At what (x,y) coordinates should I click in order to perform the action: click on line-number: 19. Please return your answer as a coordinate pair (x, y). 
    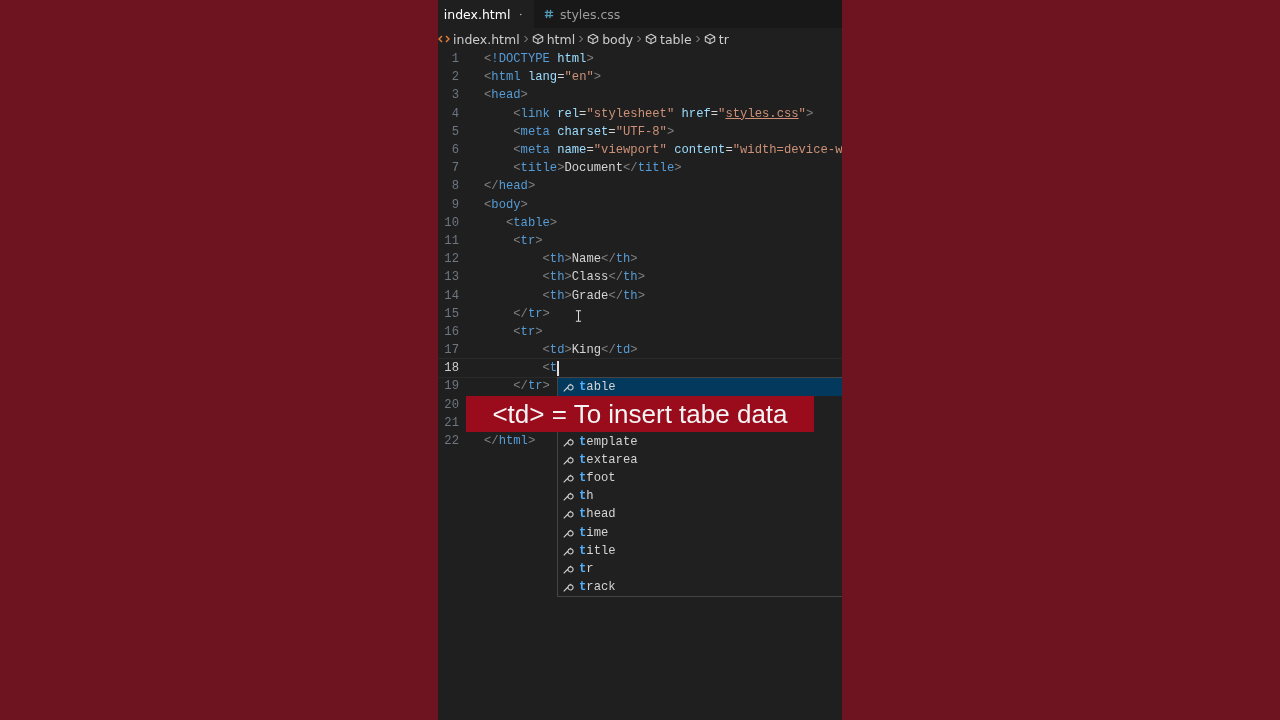
    Looking at the image, I should click on (451, 386).